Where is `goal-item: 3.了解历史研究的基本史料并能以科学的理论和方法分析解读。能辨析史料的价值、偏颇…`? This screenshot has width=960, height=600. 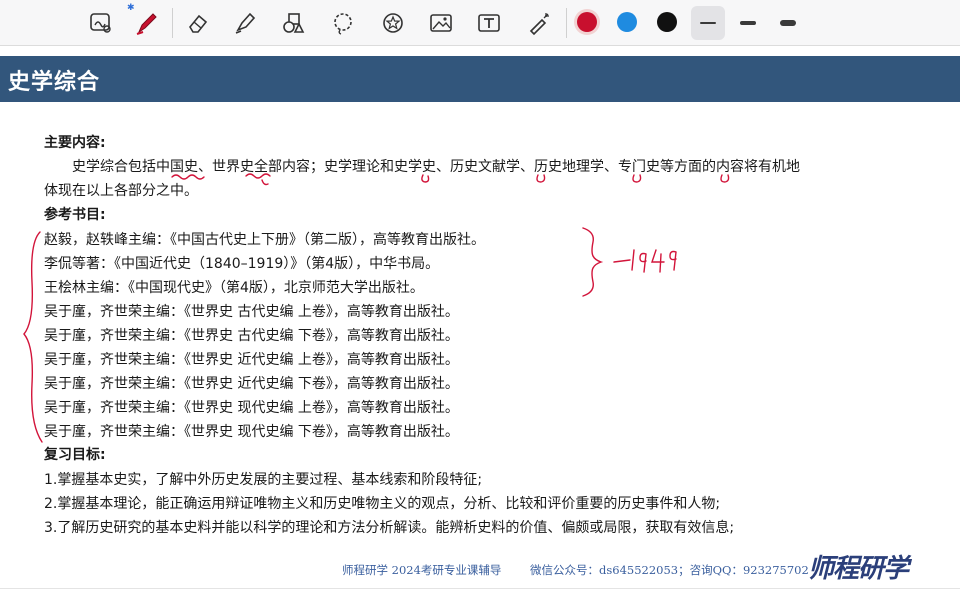 goal-item: 3.了解历史研究的基本史料并能以科学的理论和方法分析解读。能辨析史料的价值、偏颇… is located at coordinates (389, 528).